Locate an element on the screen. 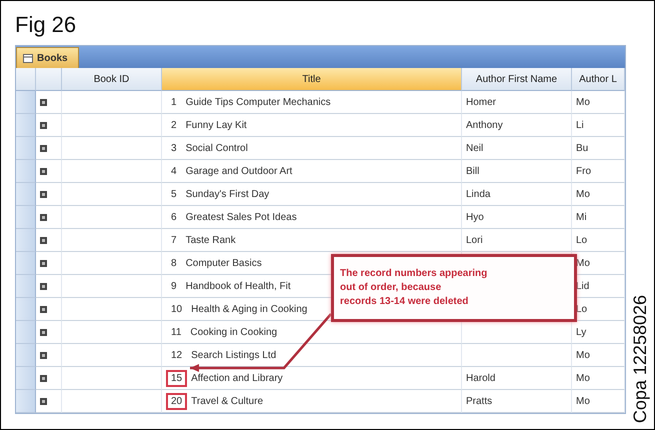 The height and width of the screenshot is (430, 655). table-cell: Bu is located at coordinates (598, 148).